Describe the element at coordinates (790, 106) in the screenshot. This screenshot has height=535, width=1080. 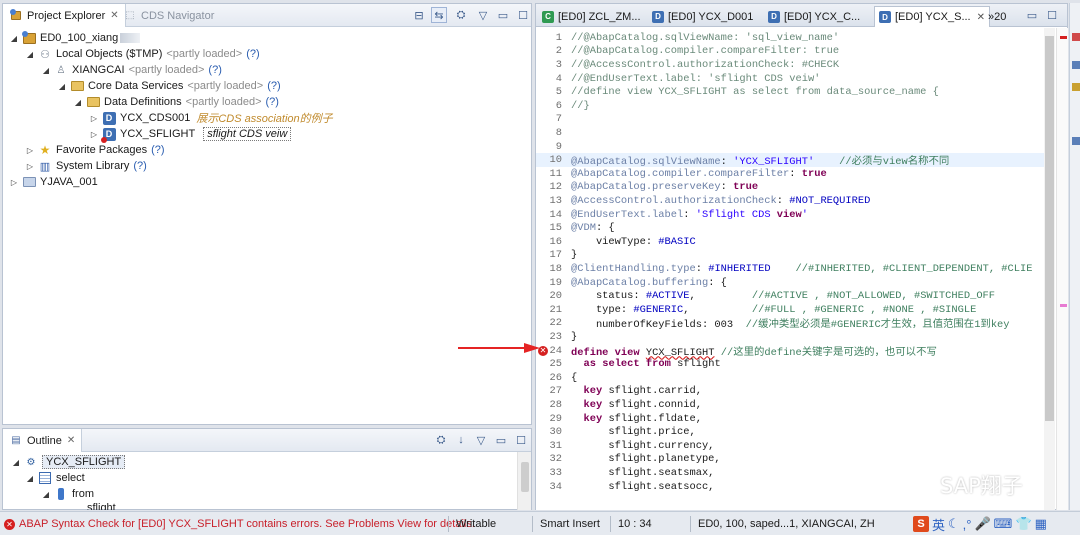
I see `code-line: 6 //}` at that location.